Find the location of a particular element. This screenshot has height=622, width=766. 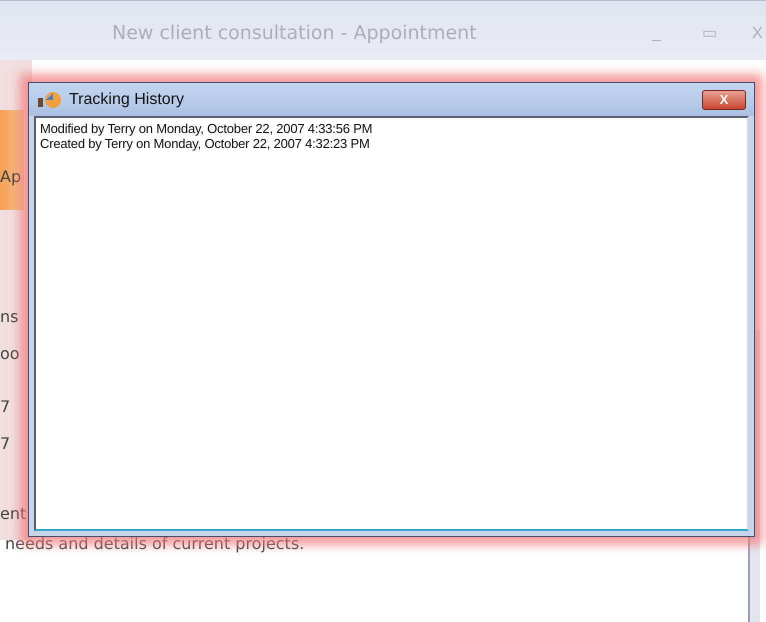

history-entry: Created by Terry on Monday, October 22, 2007 4:32:23 PM is located at coordinates (205, 143).